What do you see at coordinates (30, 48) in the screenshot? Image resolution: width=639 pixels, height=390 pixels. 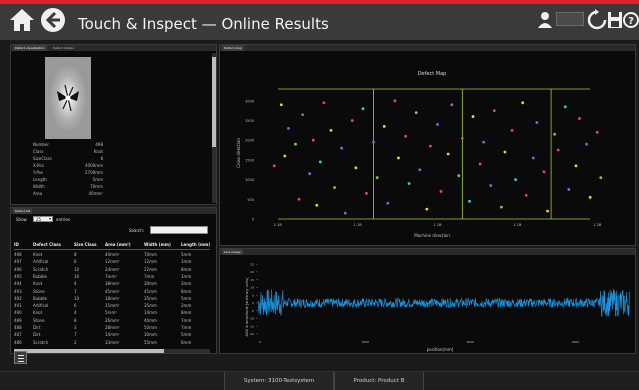 I see `tab-defect-visualization: Defect visualization` at bounding box center [30, 48].